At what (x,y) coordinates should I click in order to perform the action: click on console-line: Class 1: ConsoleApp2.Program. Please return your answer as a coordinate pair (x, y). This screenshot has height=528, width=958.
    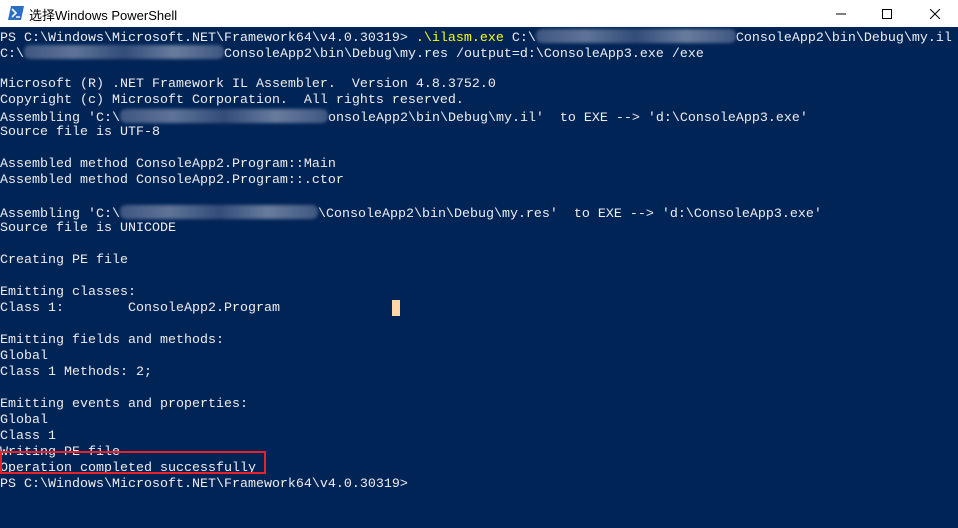
    Looking at the image, I should click on (140, 308).